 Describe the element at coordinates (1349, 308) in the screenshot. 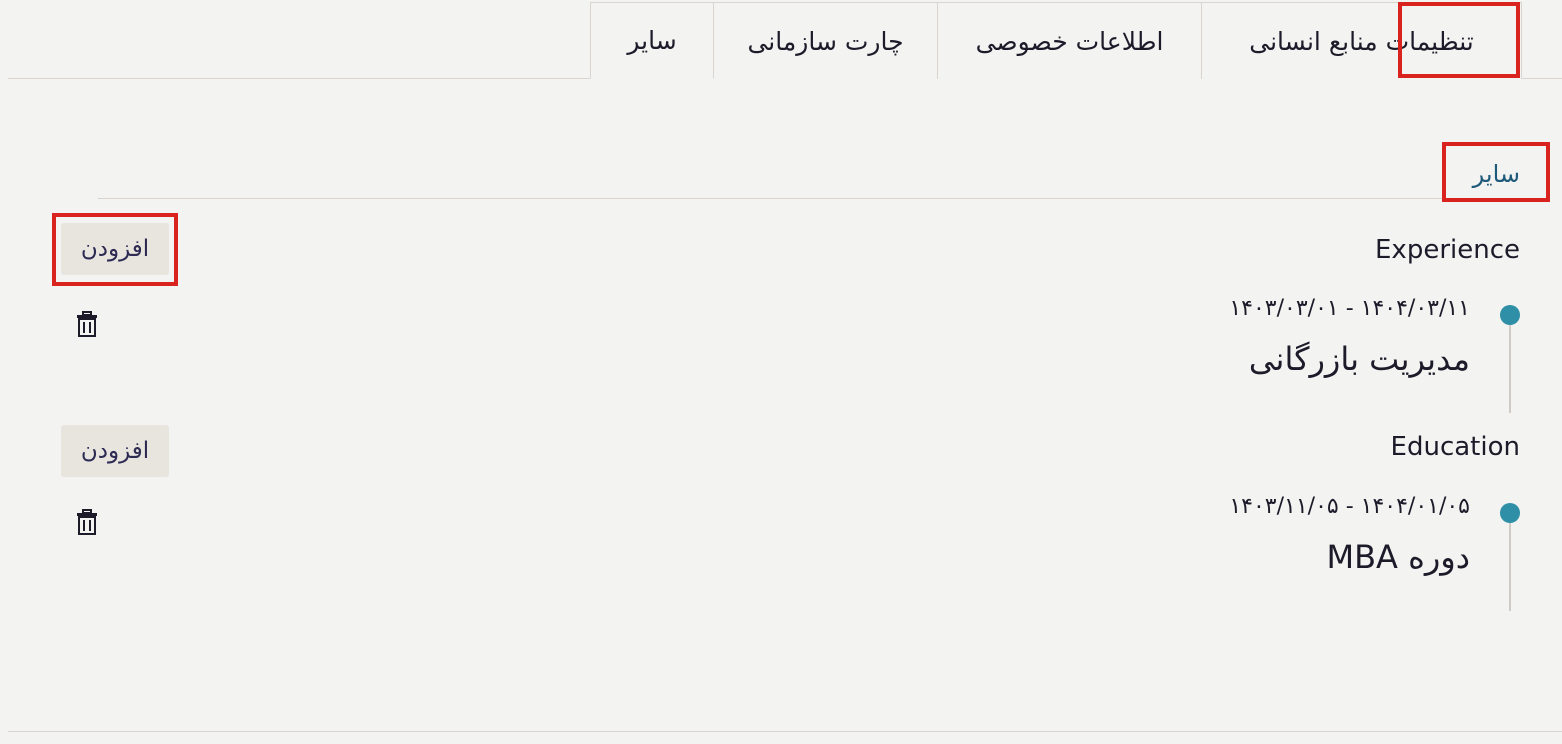

I see `experience-date-range: ۱۴۰۴/۰۳/۱۱ - ۱۴۰۳/۰۳/۰۱` at that location.